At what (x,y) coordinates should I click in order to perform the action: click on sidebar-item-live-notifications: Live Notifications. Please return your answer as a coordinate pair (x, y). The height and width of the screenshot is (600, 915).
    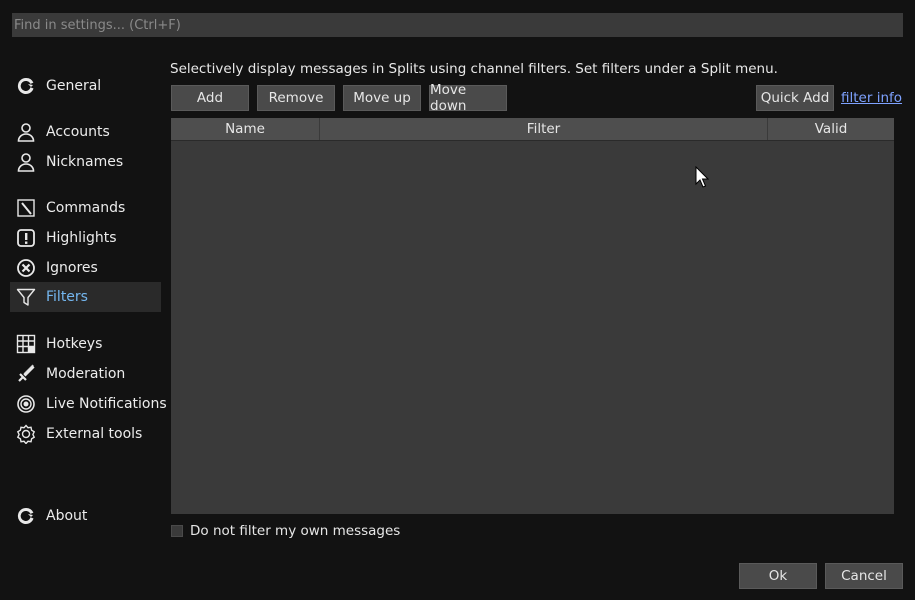
    Looking at the image, I should click on (88, 404).